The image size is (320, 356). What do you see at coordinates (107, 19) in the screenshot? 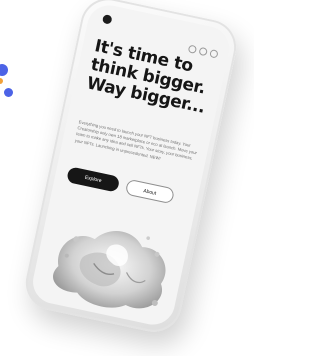
I see `camera-icon` at bounding box center [107, 19].